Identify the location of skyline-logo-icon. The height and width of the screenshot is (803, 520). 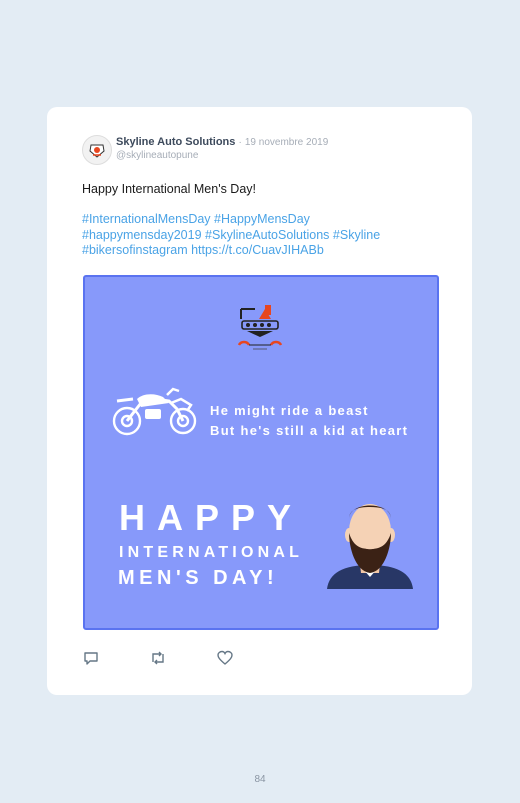
(260, 327).